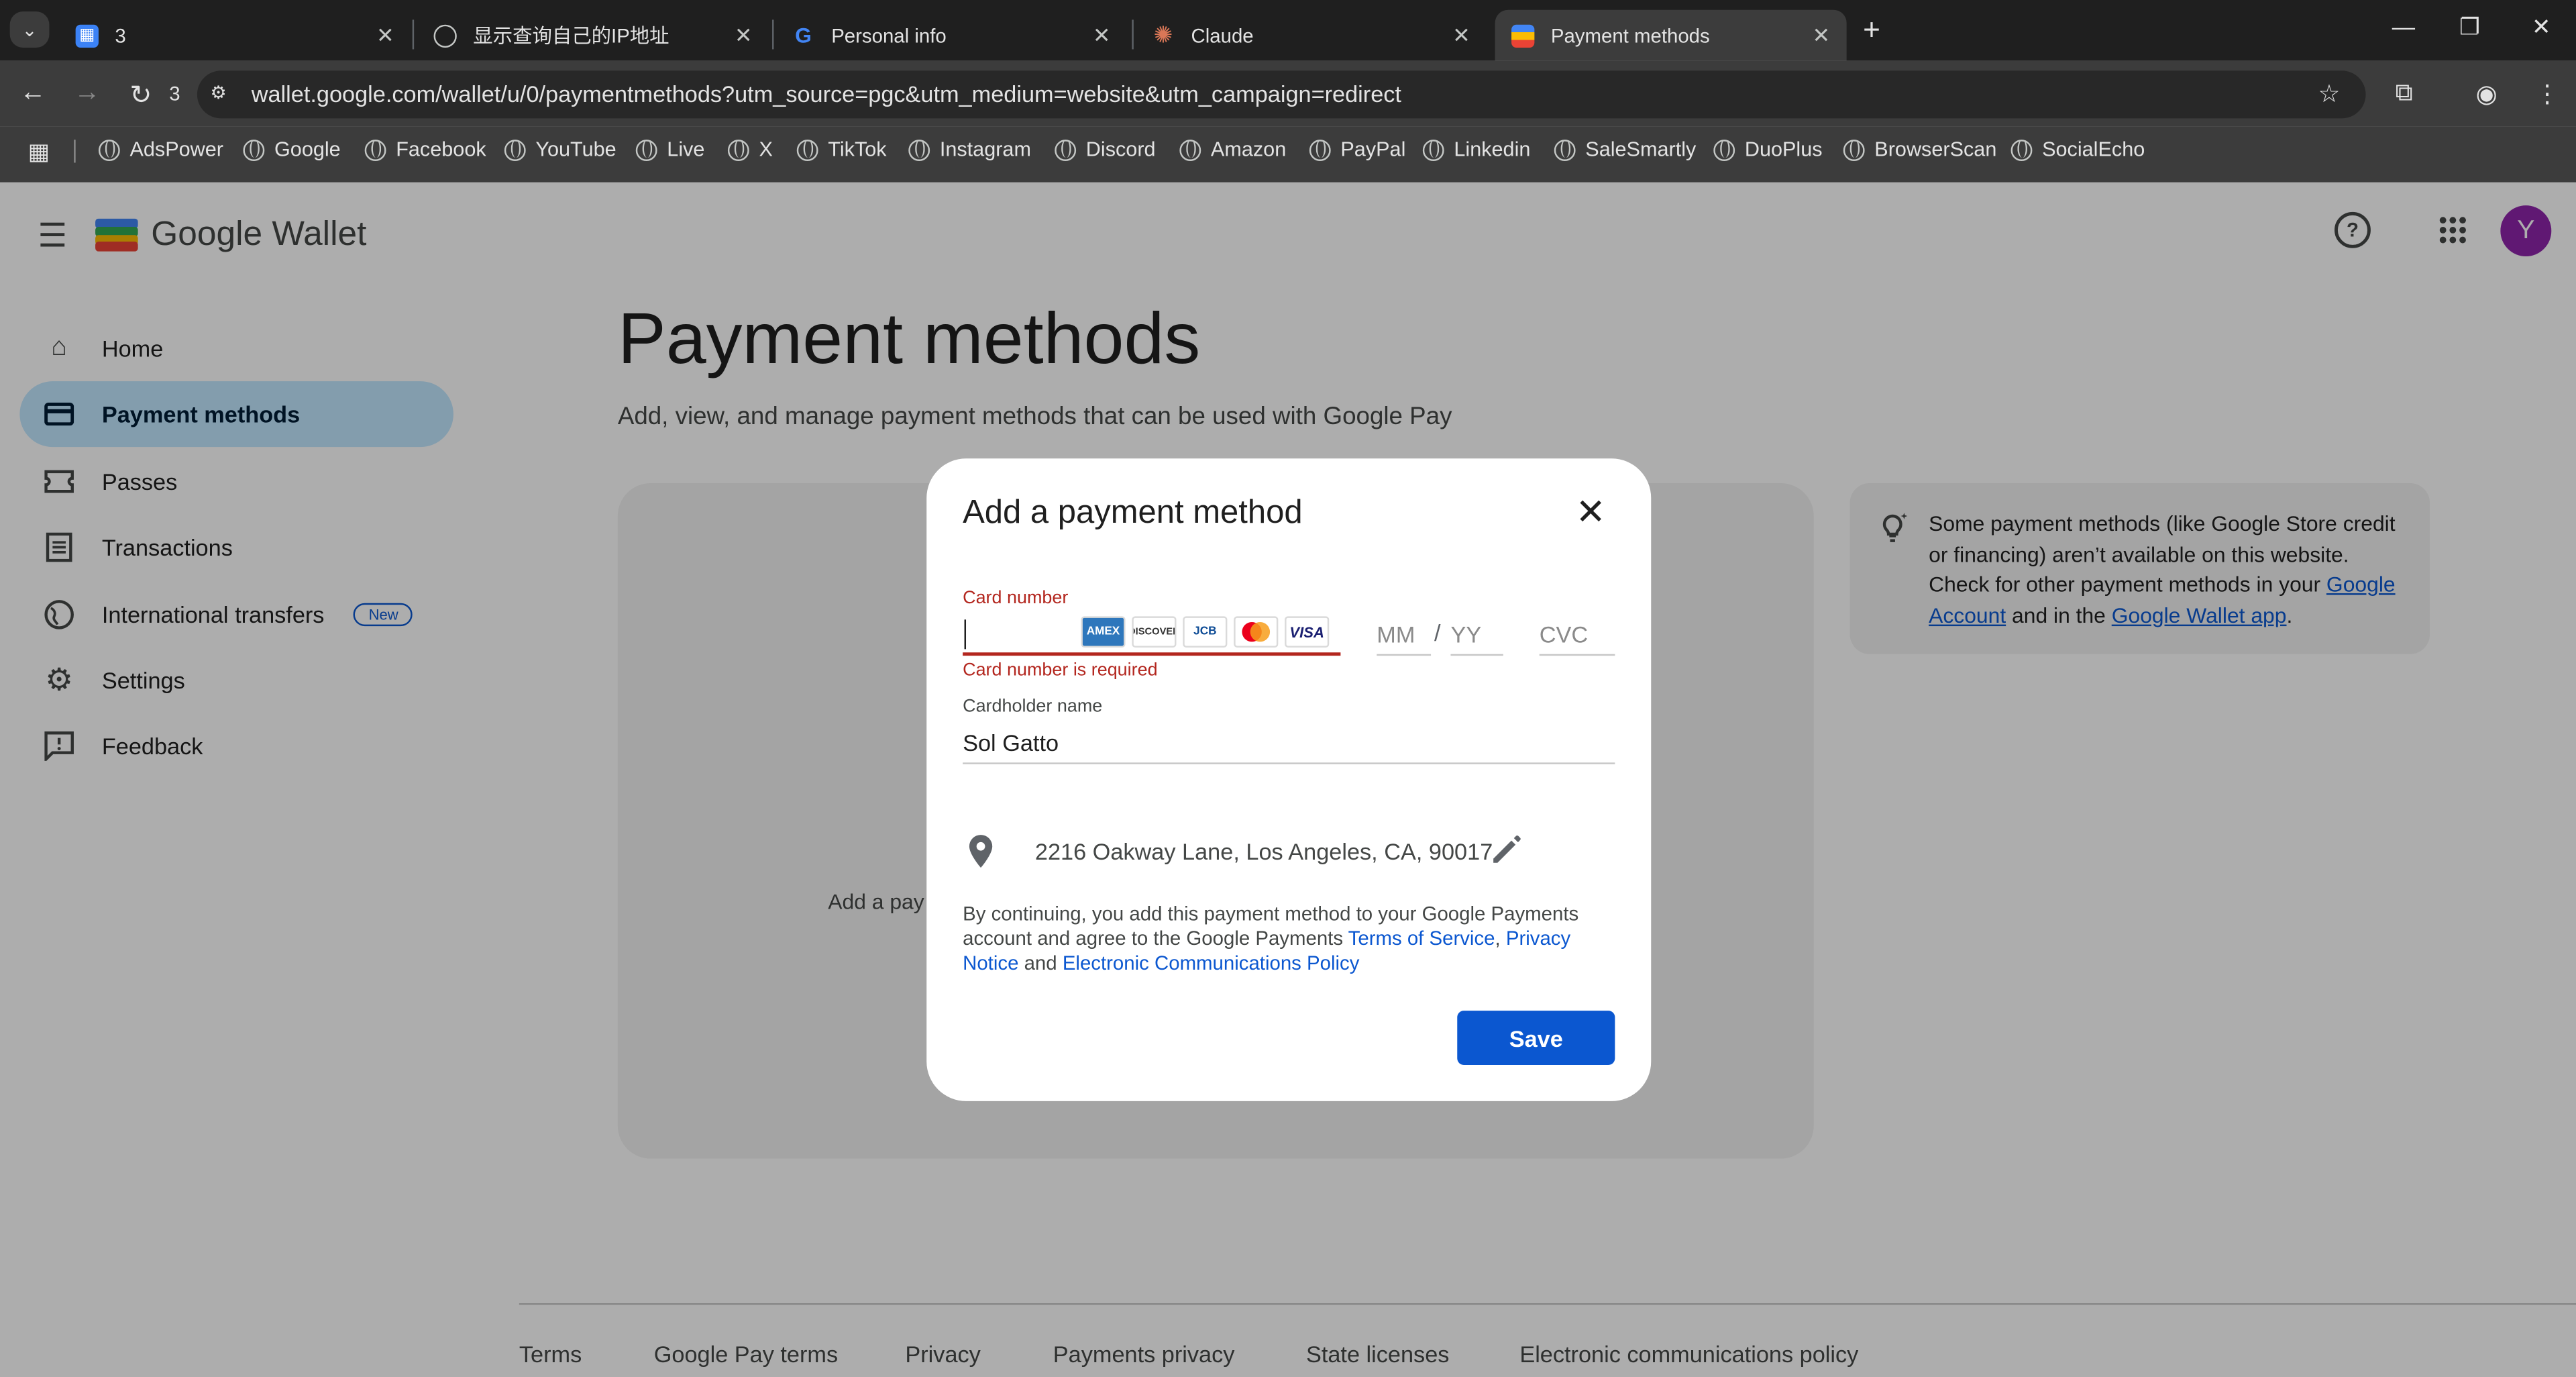 Image resolution: width=2576 pixels, height=1377 pixels. What do you see at coordinates (1016, 598) in the screenshot?
I see `card-number-label: Card number` at bounding box center [1016, 598].